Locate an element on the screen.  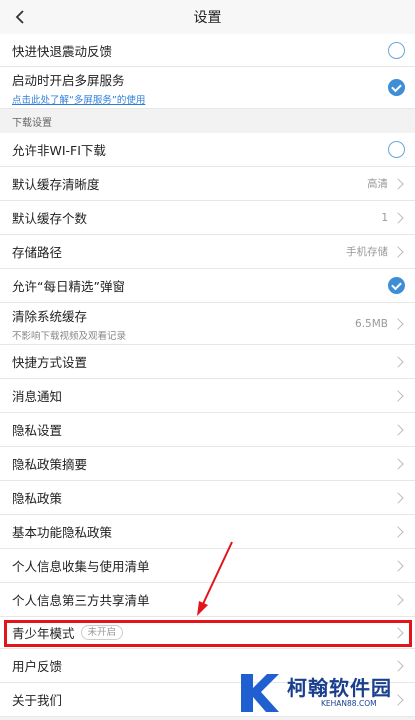
page-title: 设置 is located at coordinates (207, 18).